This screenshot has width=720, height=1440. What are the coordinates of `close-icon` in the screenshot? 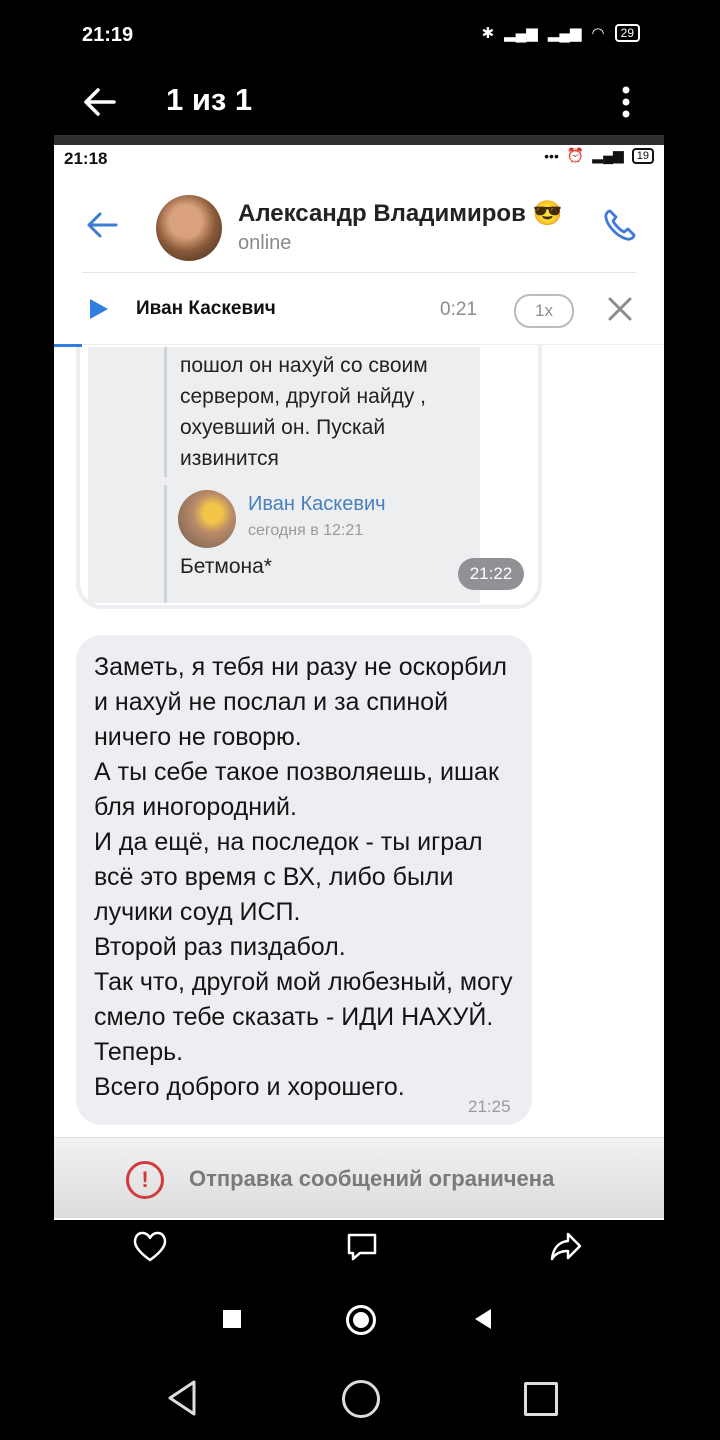 It's located at (620, 309).